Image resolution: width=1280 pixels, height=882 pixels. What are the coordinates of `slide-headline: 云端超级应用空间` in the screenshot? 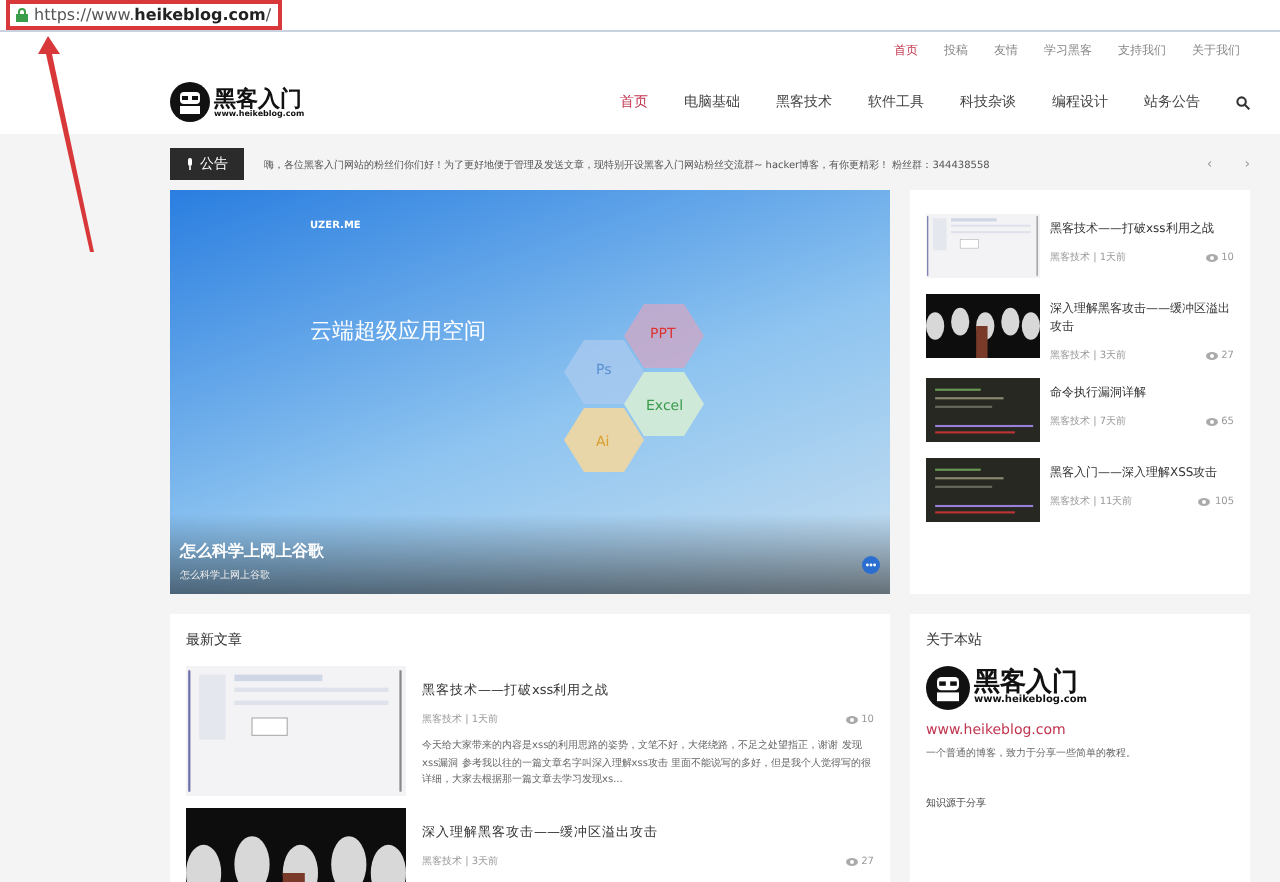 It's located at (398, 331).